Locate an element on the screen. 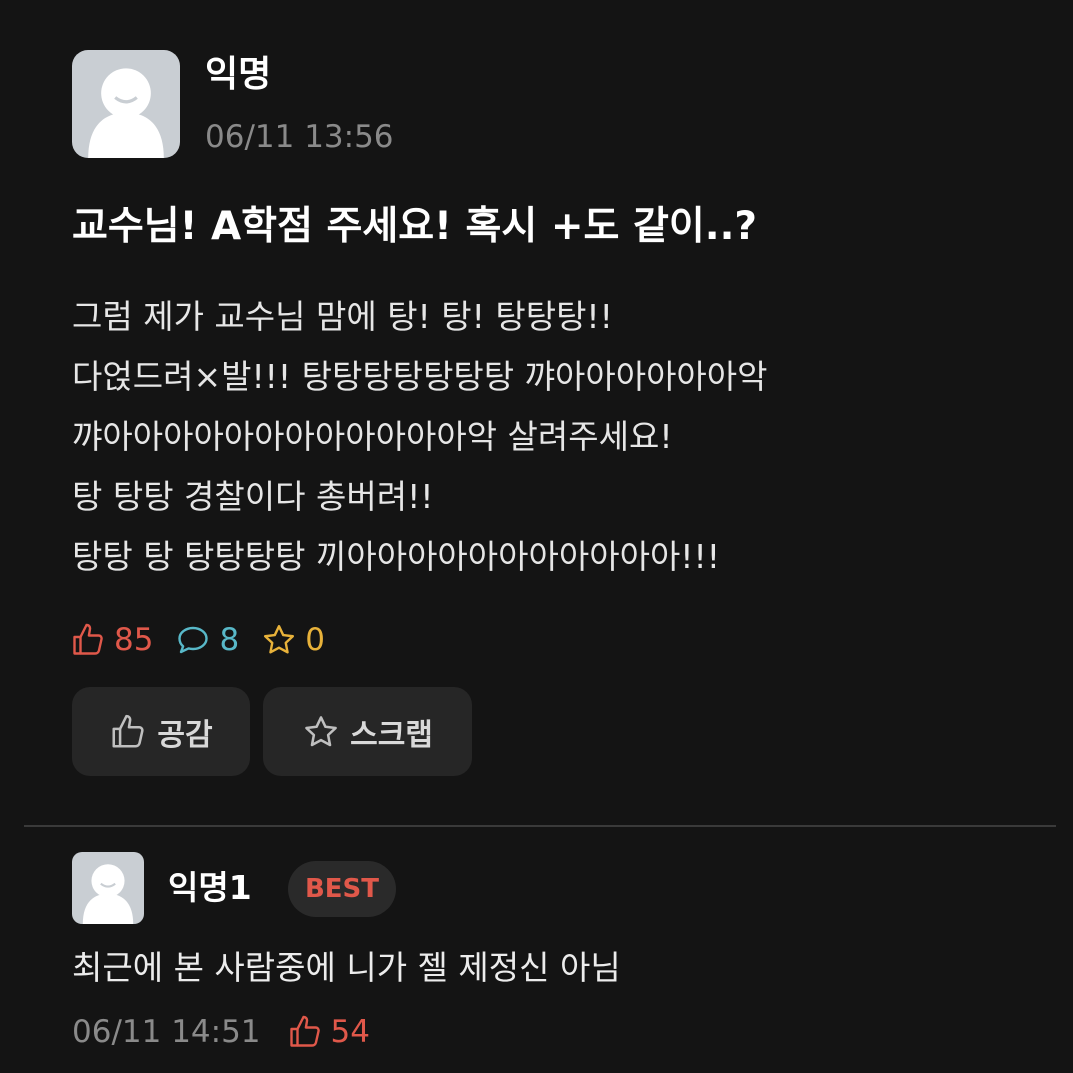  post-timestamp: 06/11 13:56 is located at coordinates (299, 137).